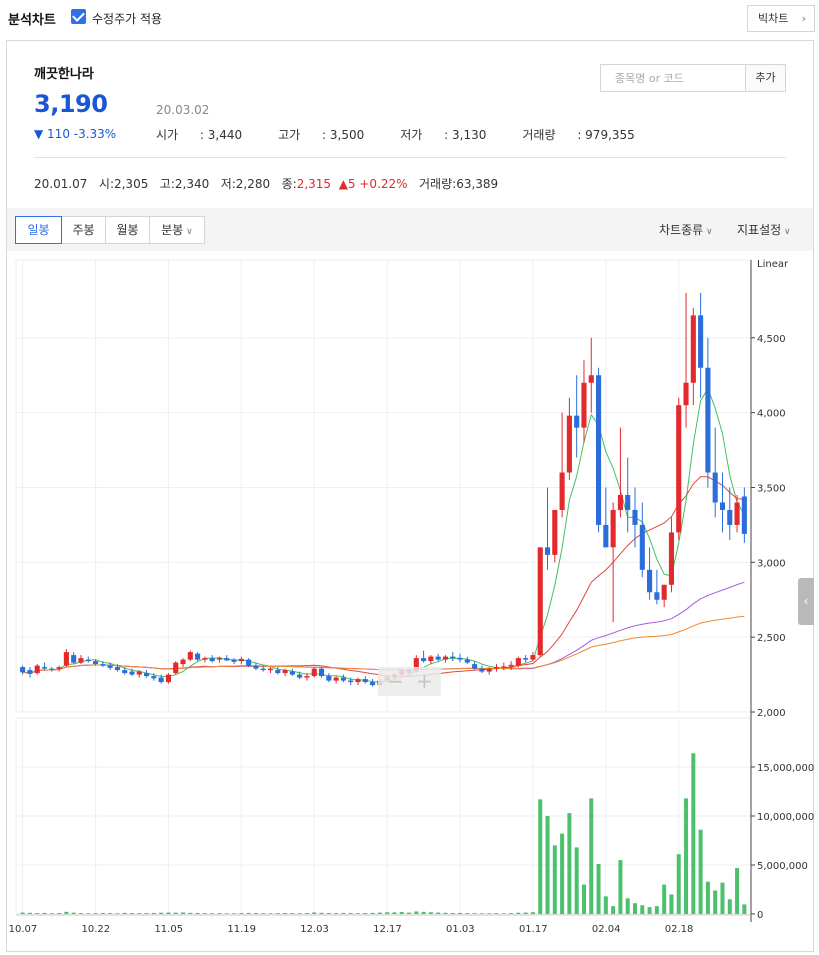  Describe the element at coordinates (771, 713) in the screenshot. I see `price-tick-label: 2,000` at that location.